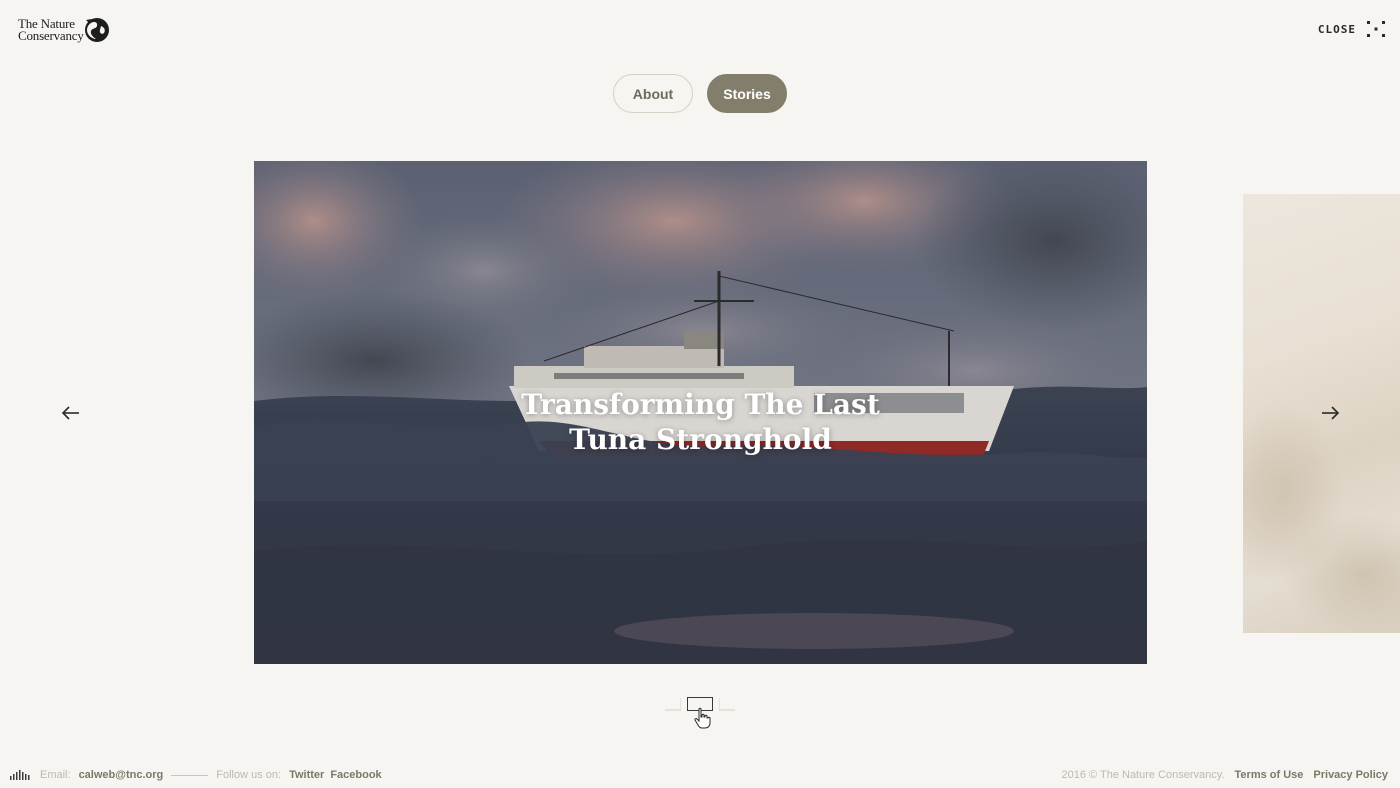 This screenshot has height=788, width=1400. I want to click on twitter-link: Twitter, so click(306, 775).